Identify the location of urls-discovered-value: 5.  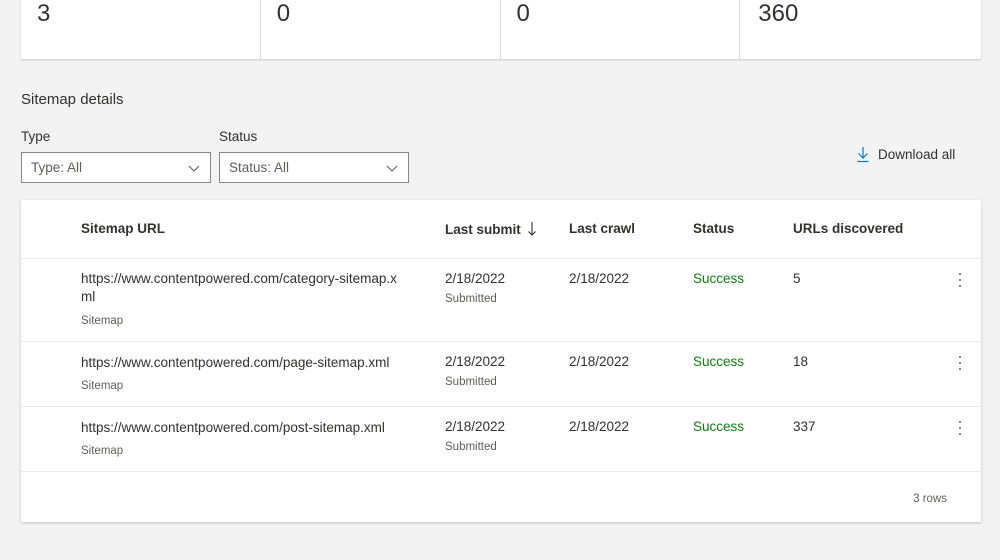
(797, 278).